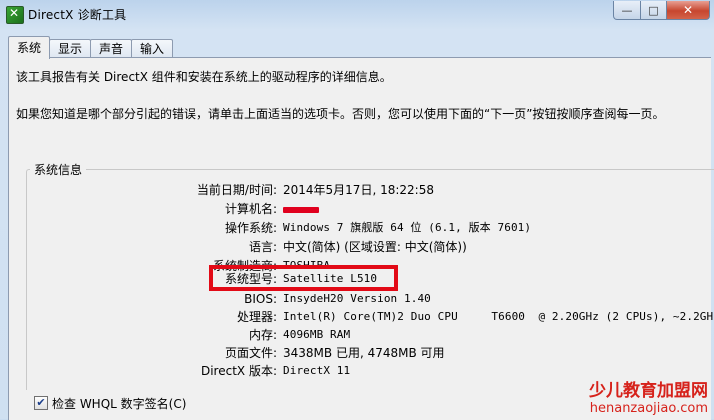 This screenshot has width=714, height=420. What do you see at coordinates (77, 15) in the screenshot?
I see `window-title: DirectX 诊断工具` at bounding box center [77, 15].